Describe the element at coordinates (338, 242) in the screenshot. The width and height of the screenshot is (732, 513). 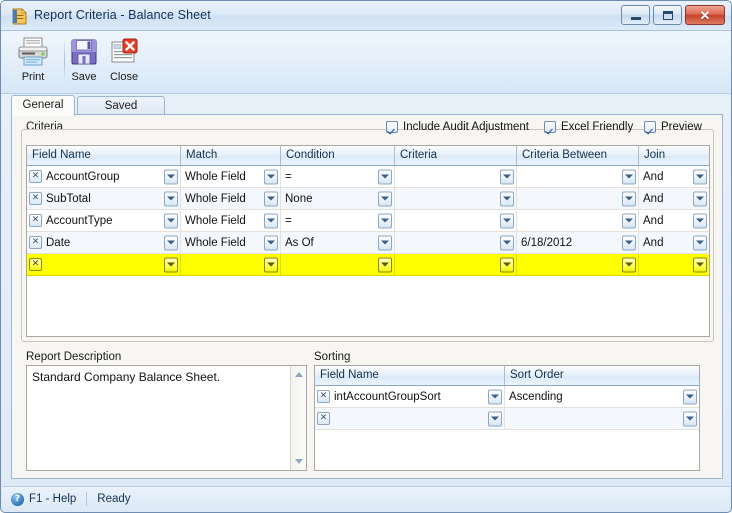
I see `cell-condition: As Of` at that location.